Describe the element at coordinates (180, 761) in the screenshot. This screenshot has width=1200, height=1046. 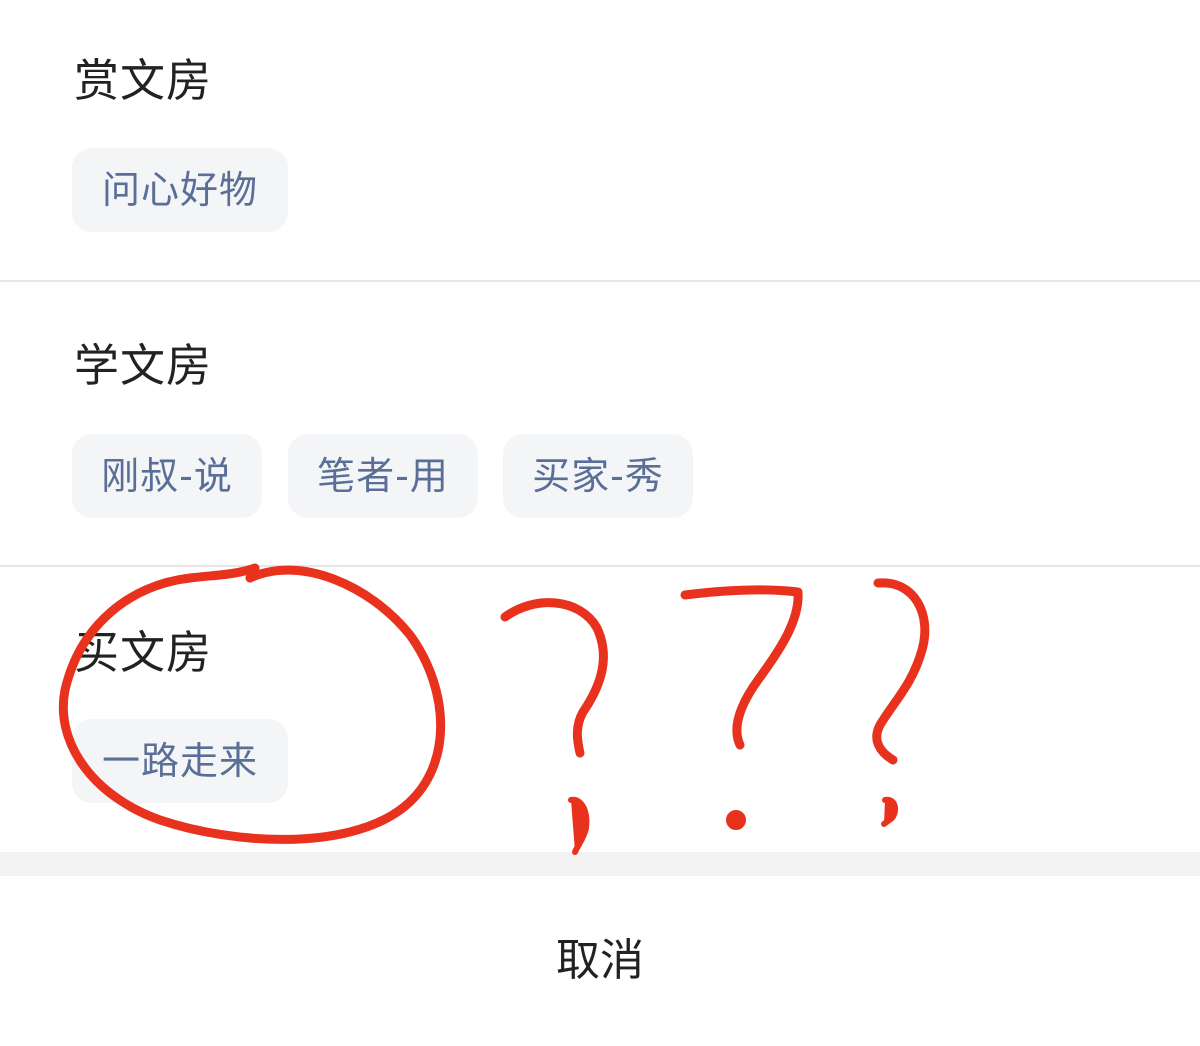
I see `chip-yilu-zoulai: 一路走来` at that location.